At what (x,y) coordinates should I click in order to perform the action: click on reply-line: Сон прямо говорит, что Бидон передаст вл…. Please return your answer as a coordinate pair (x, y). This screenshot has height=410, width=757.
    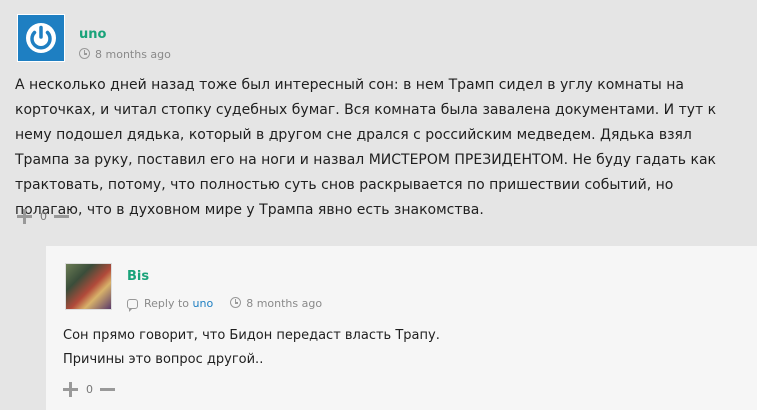
    Looking at the image, I should click on (251, 335).